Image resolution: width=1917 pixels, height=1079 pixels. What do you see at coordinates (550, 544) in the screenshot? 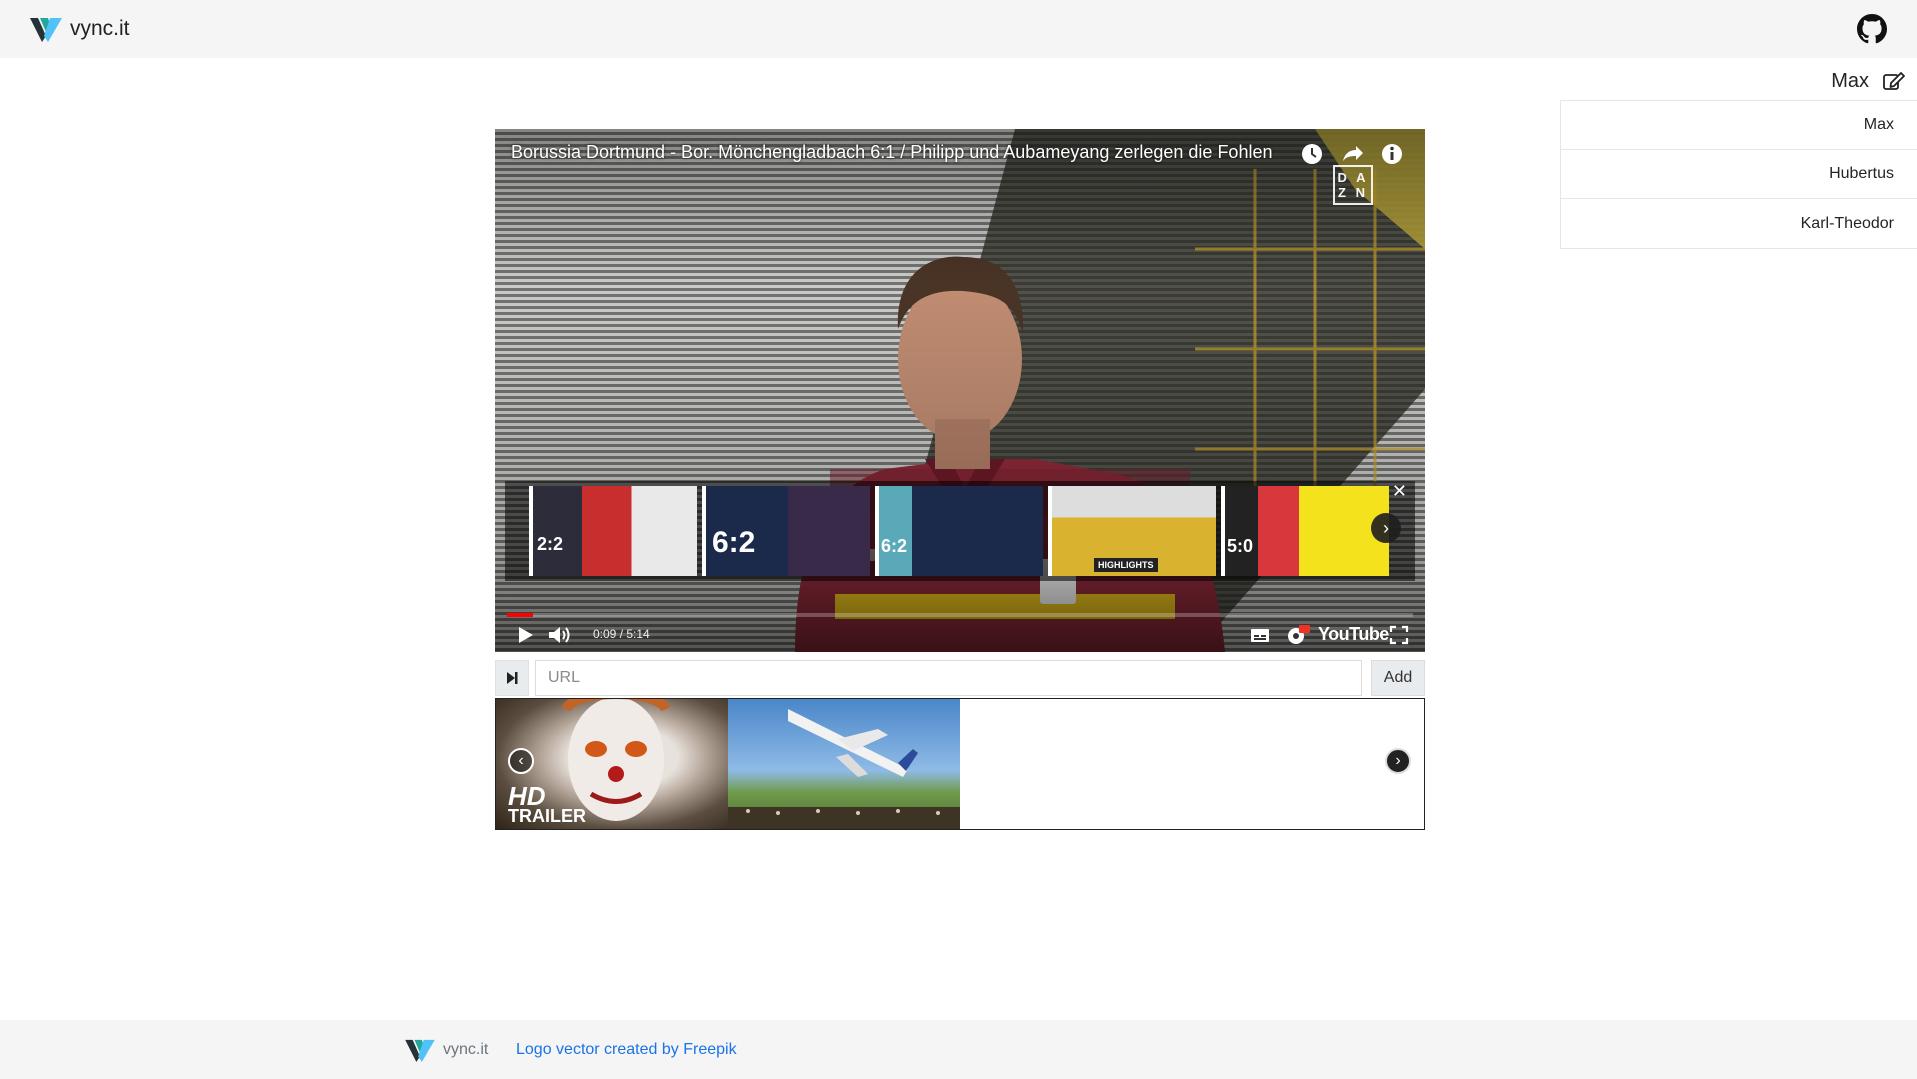
I see `suggested-video-score: 2:2` at bounding box center [550, 544].